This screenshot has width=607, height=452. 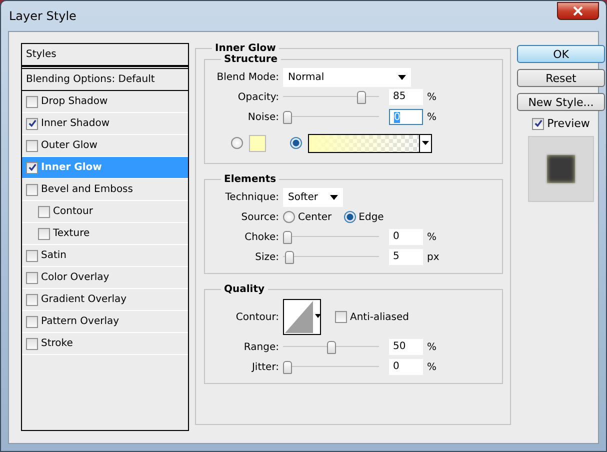 What do you see at coordinates (105, 79) in the screenshot?
I see `list-item: Blending Options: Default` at bounding box center [105, 79].